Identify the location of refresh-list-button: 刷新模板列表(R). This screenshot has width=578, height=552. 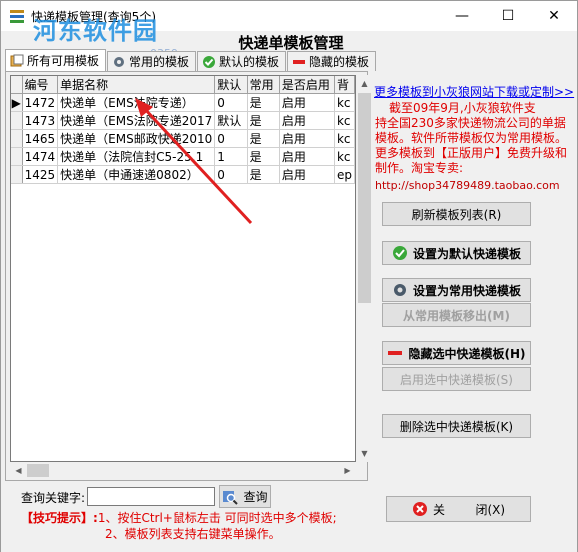
(456, 214).